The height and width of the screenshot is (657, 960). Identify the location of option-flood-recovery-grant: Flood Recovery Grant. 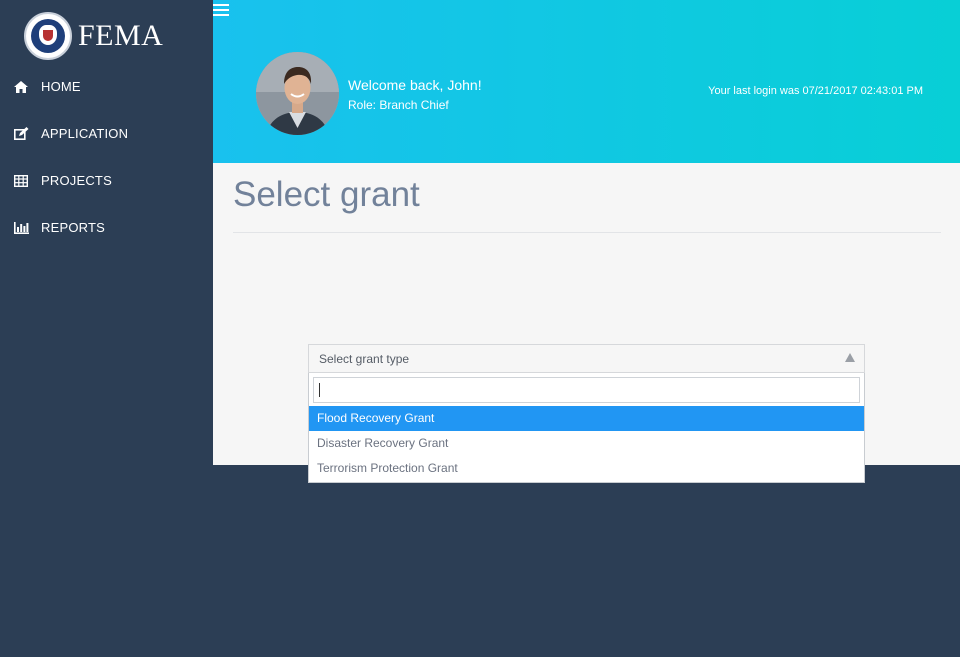
(586, 418).